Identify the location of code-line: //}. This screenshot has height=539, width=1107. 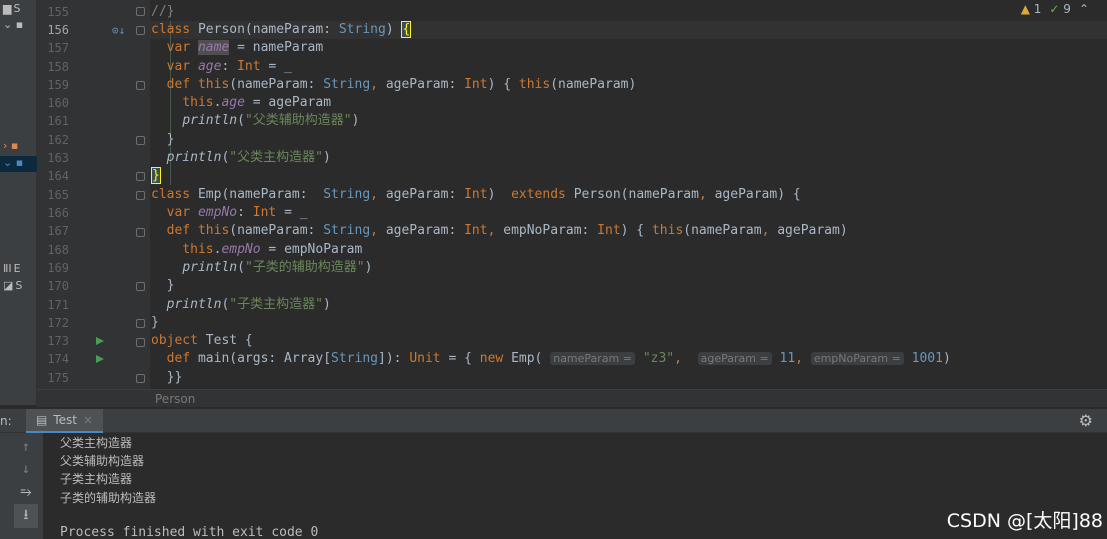
(163, 11).